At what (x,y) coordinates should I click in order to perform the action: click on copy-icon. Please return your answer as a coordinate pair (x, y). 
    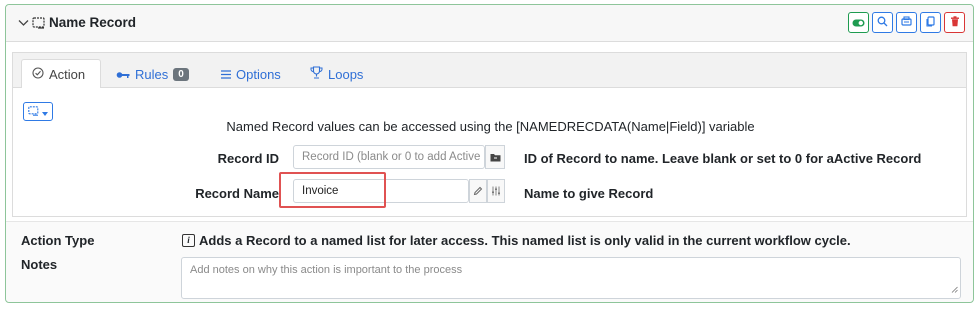
    Looking at the image, I should click on (930, 22).